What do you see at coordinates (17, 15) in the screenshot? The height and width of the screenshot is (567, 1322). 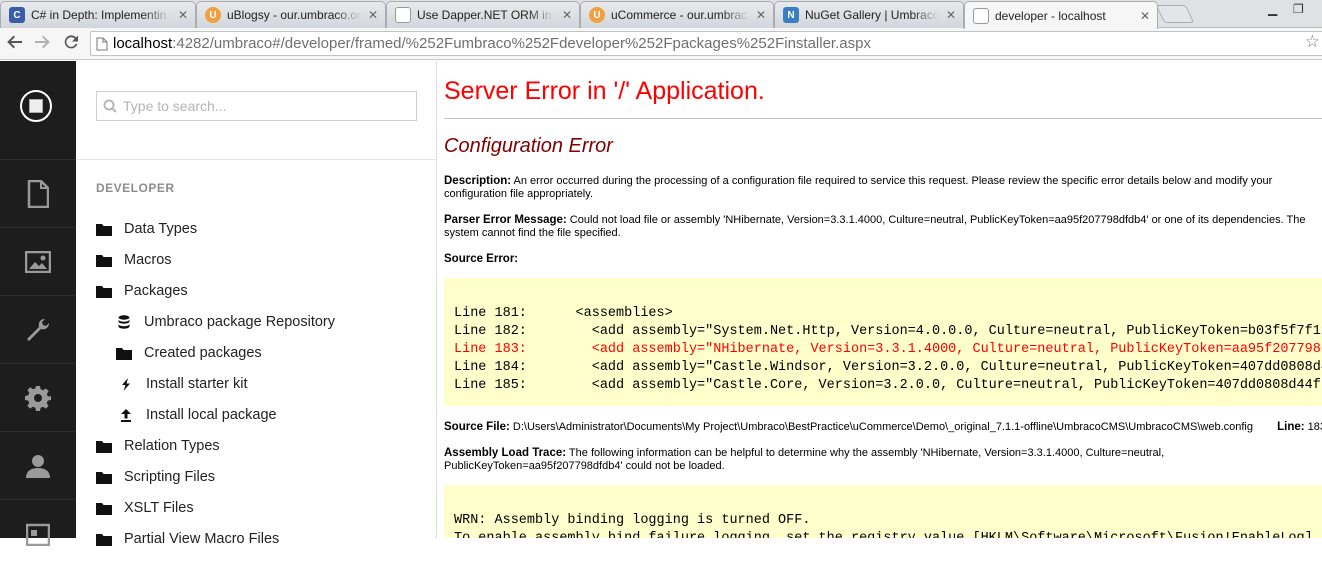 I see `csharp-icon: C` at bounding box center [17, 15].